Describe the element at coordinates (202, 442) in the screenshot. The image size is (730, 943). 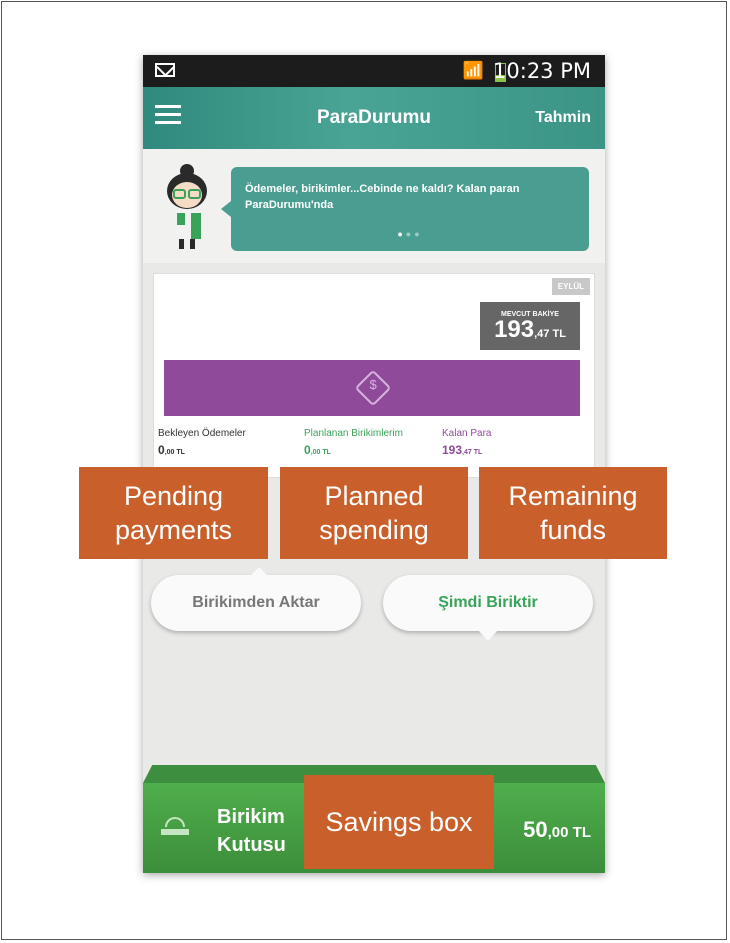
I see `pending-payments-legend: Bekleyen Ödemeler 0,00 TL` at that location.